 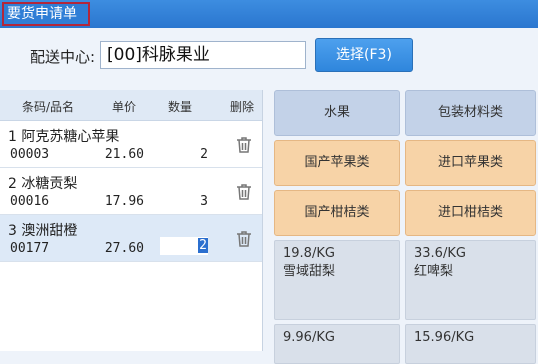 I want to click on category-domestic-citrus-button: 国产柑桔类, so click(x=337, y=213).